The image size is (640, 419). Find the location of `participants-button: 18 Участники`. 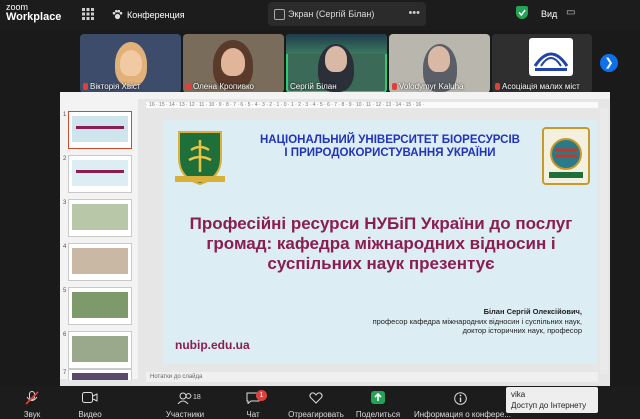

participants-button: 18 Участники is located at coordinates (185, 402).